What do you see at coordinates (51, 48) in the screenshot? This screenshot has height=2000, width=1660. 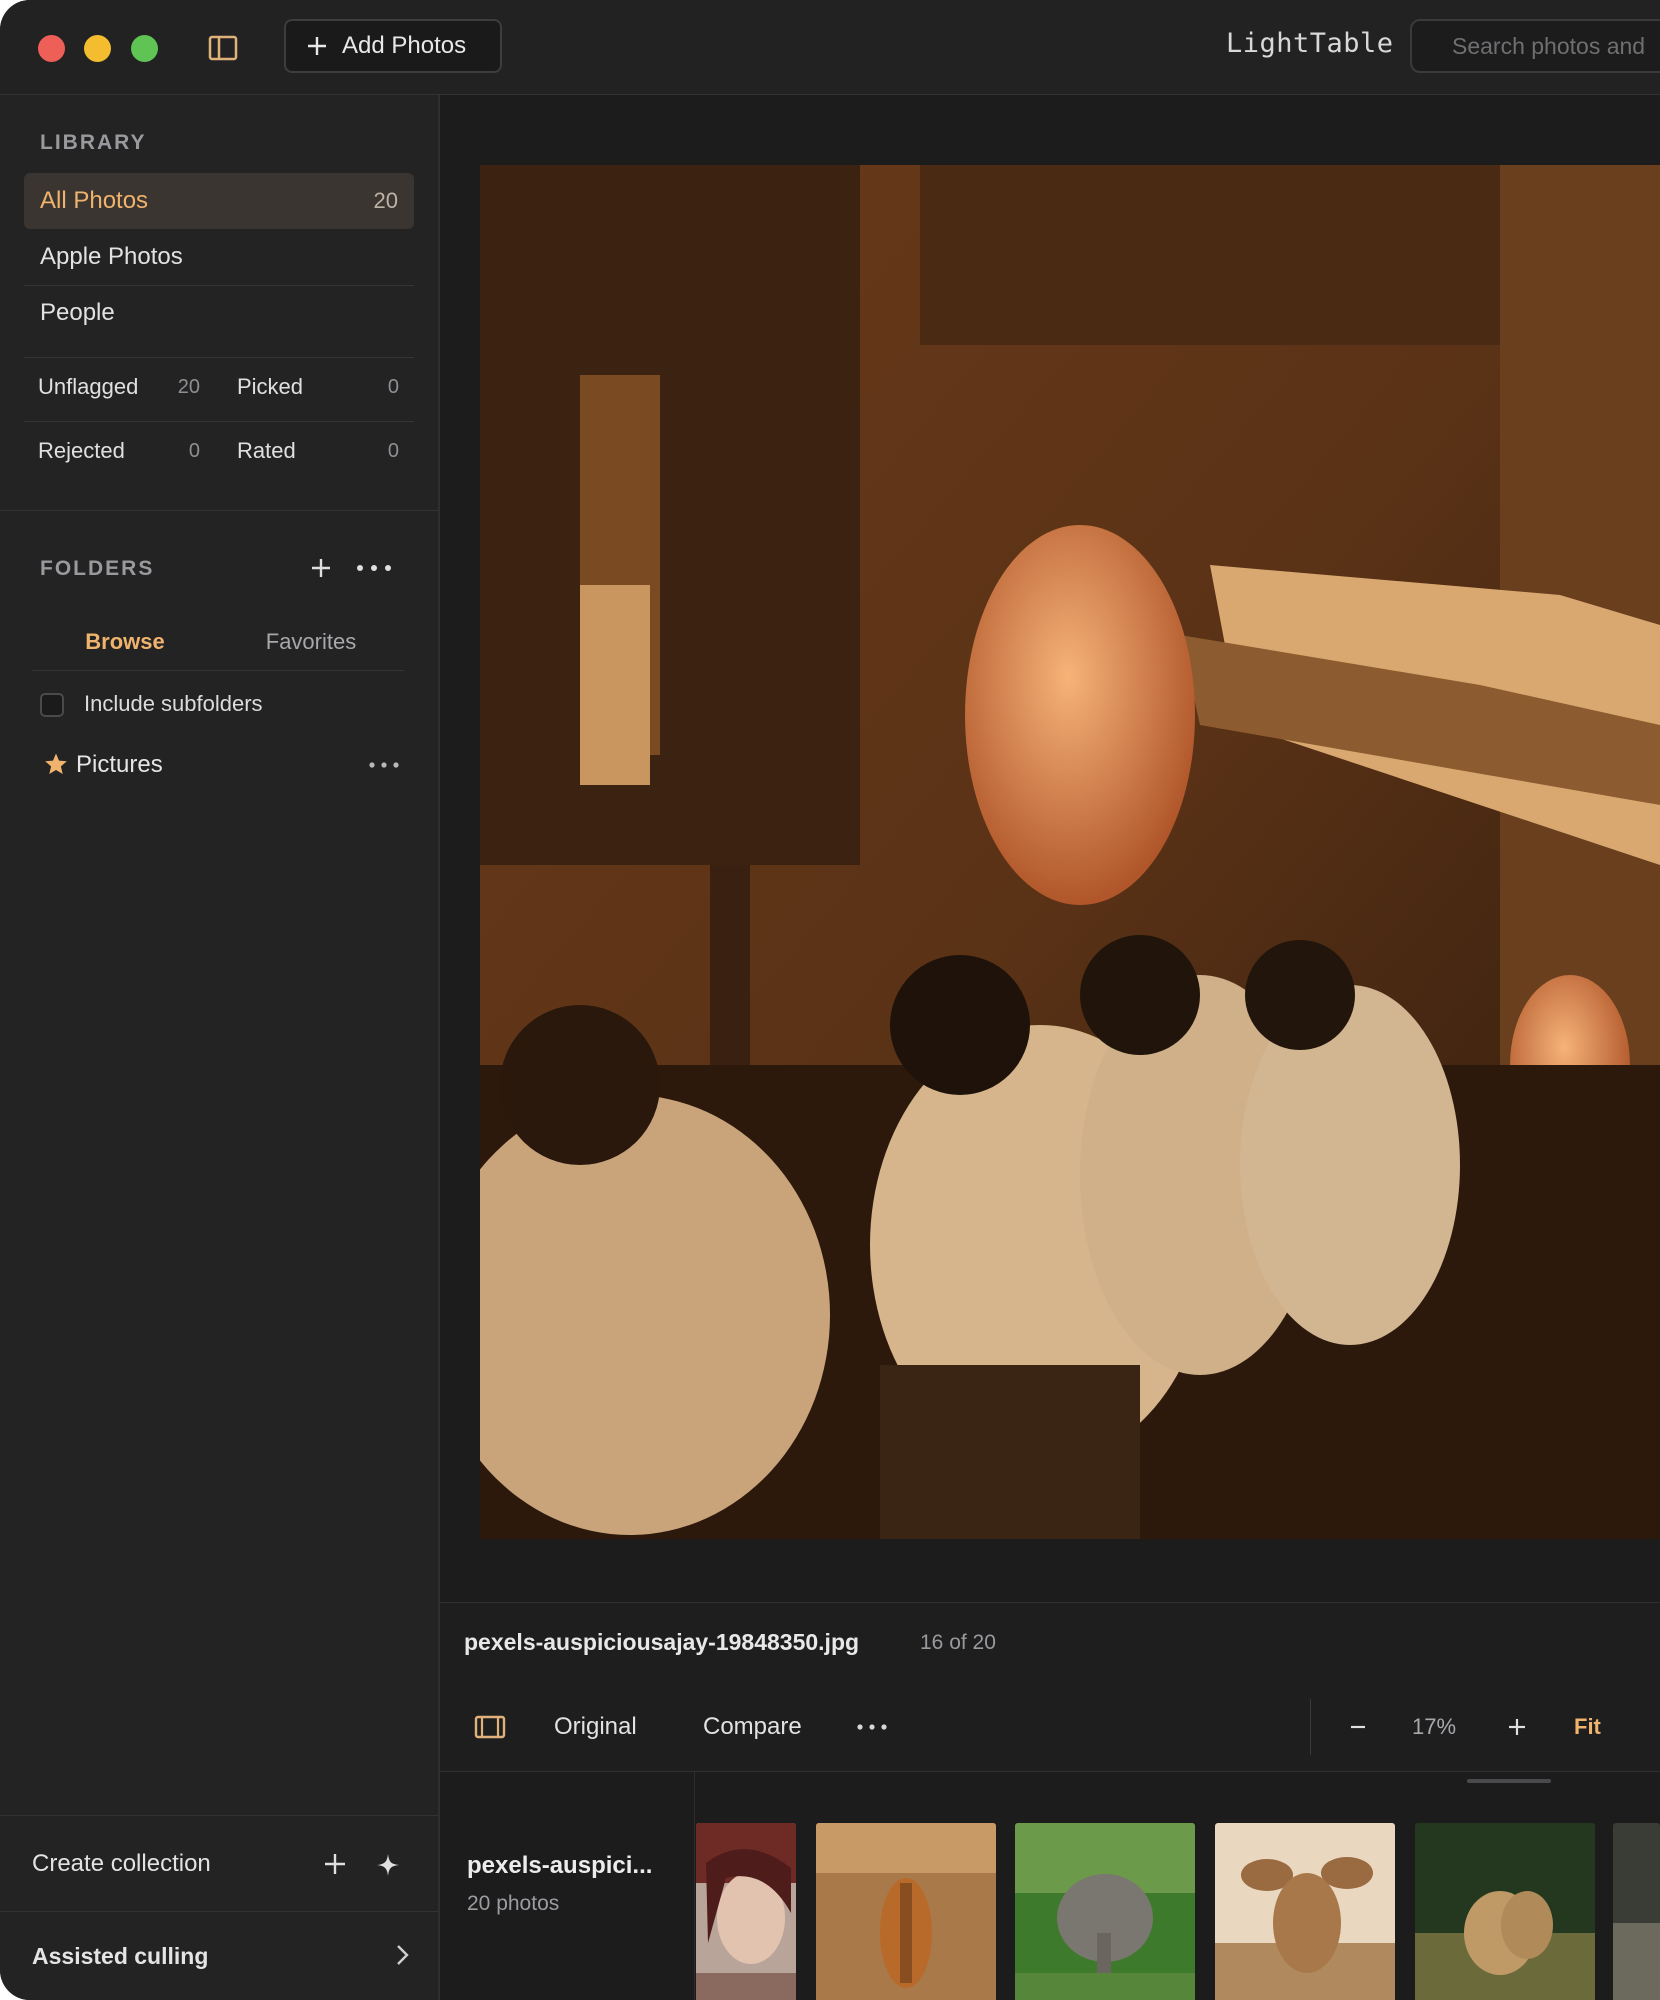 I see `close-window-button` at bounding box center [51, 48].